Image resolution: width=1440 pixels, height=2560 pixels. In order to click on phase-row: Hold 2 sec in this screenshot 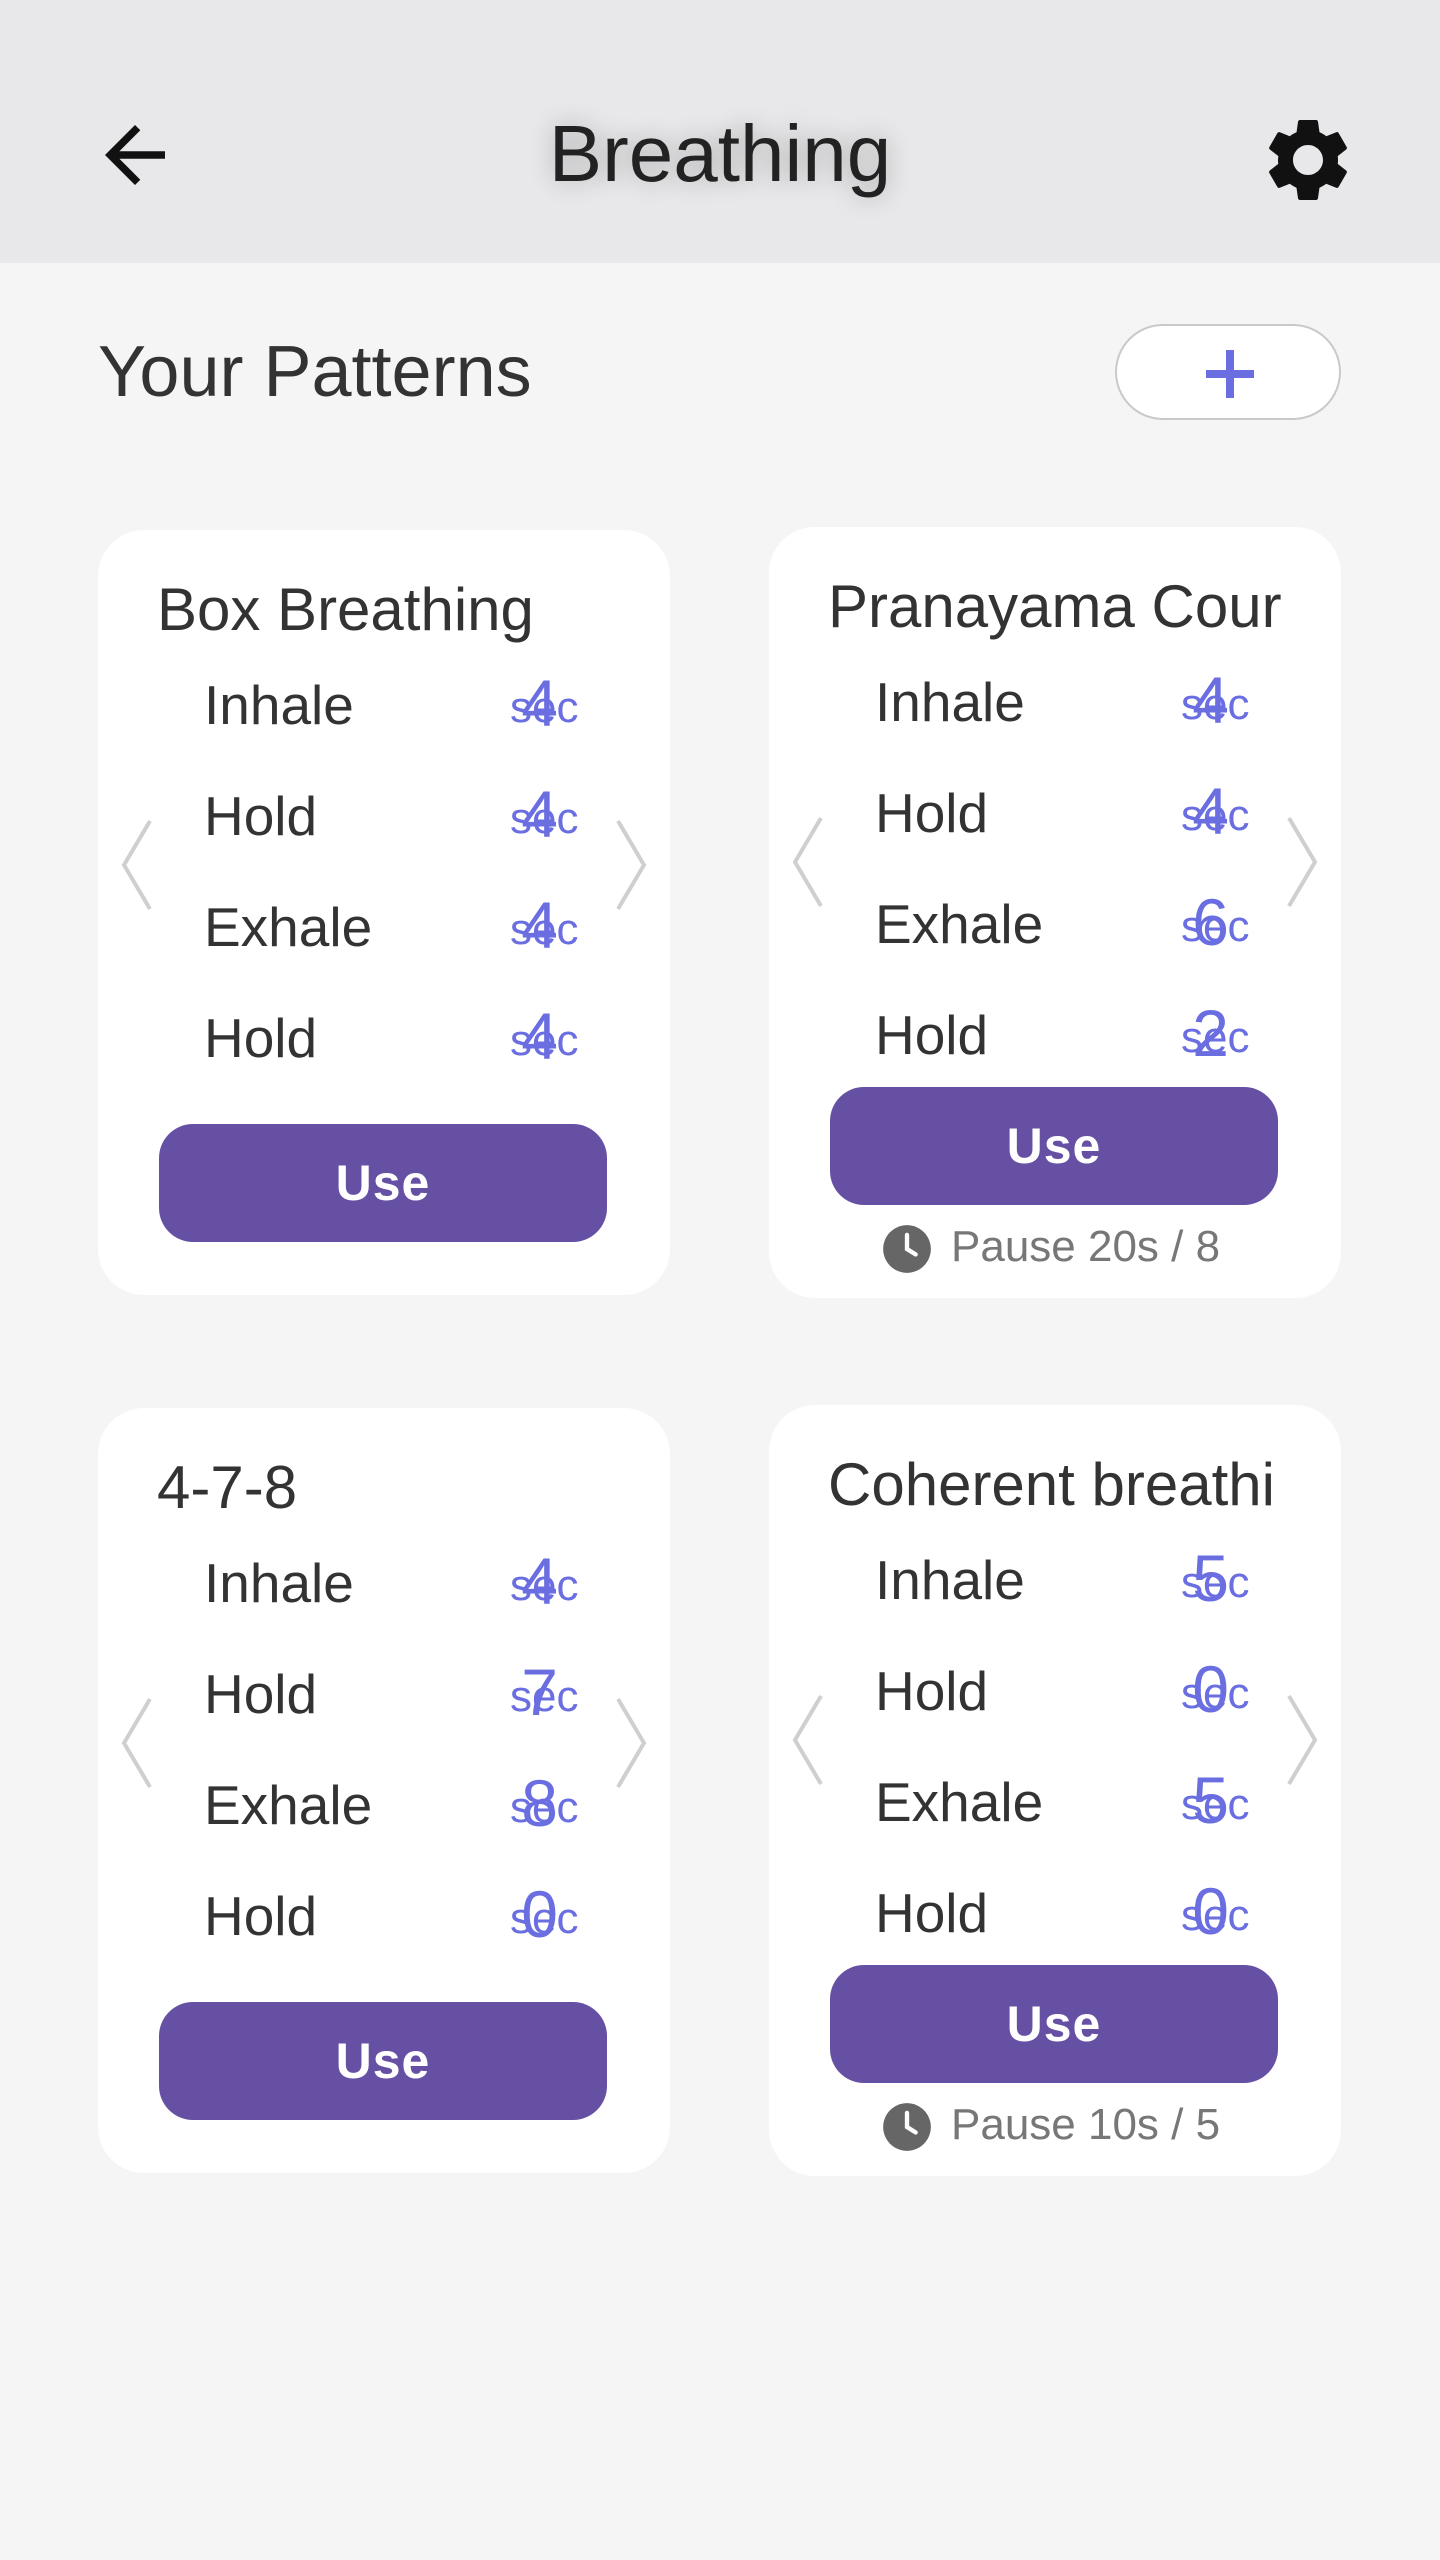, I will do `click(1055, 1035)`.